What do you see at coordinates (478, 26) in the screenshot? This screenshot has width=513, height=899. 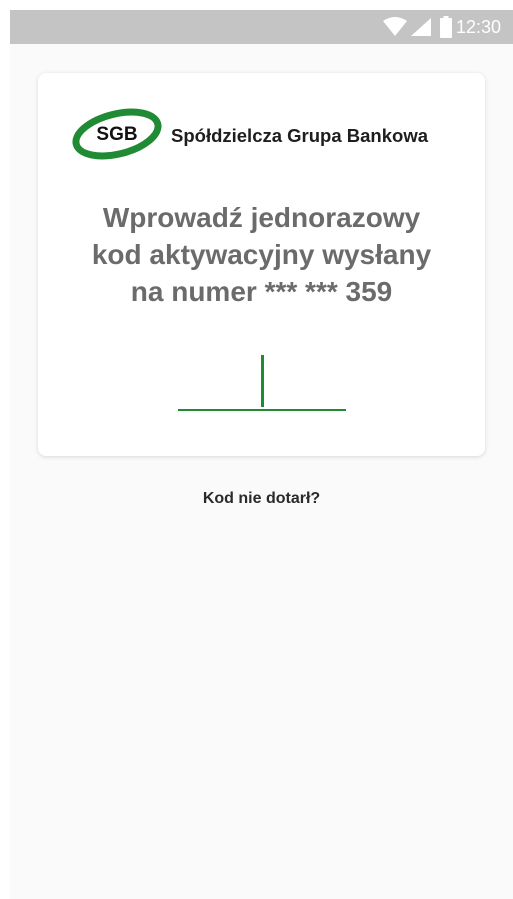 I see `status-time: 12:30` at bounding box center [478, 26].